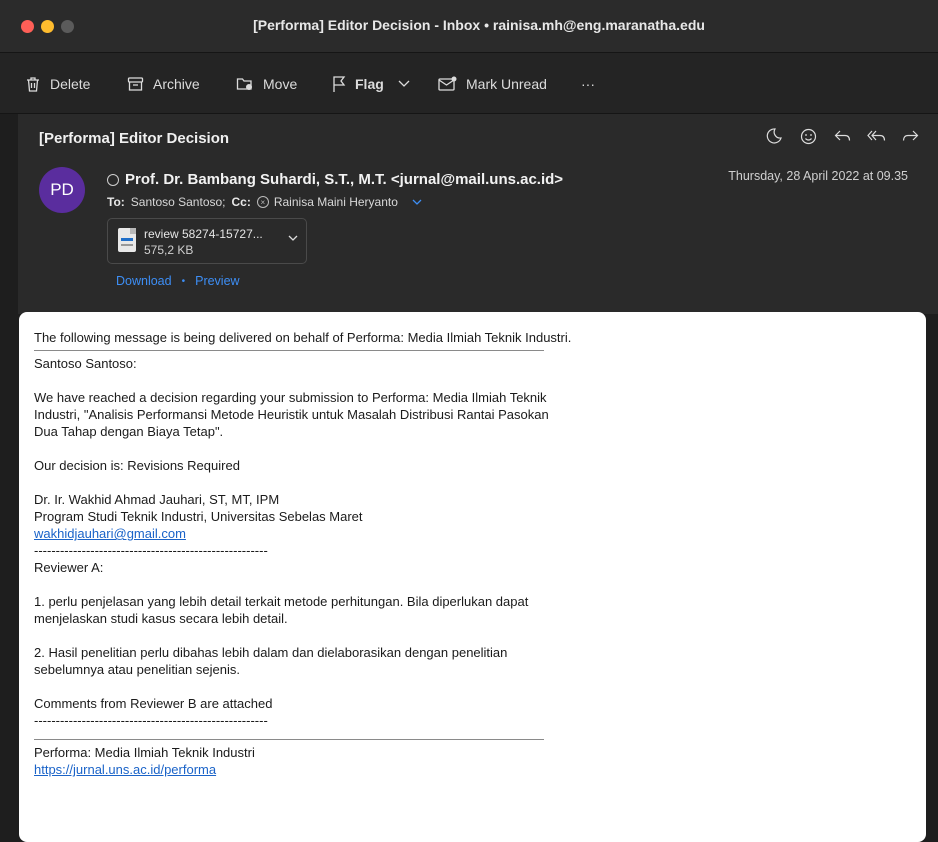 Image resolution: width=938 pixels, height=842 pixels. I want to click on move-label: Move, so click(280, 84).